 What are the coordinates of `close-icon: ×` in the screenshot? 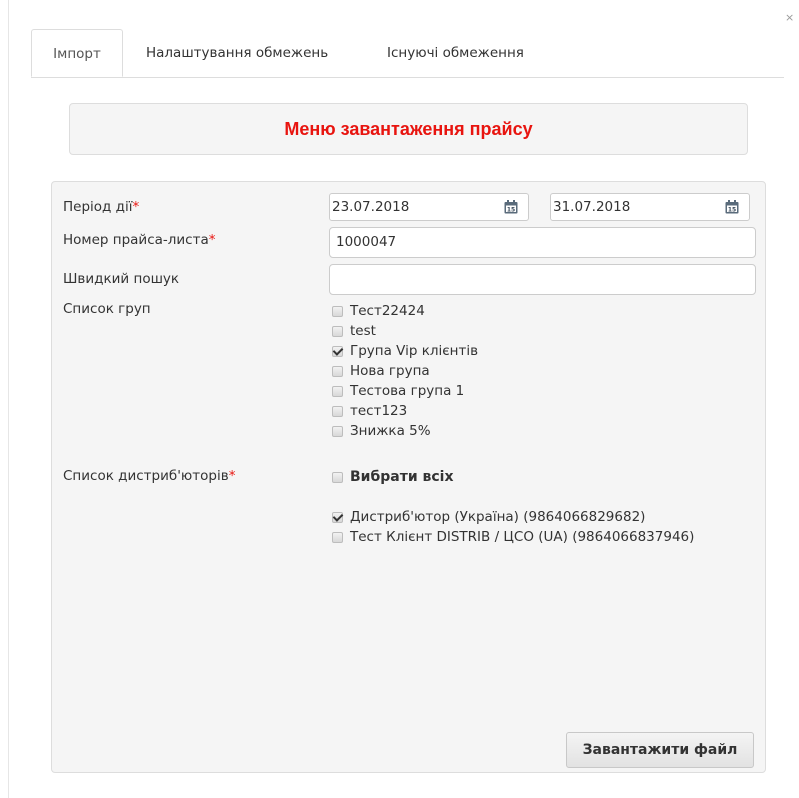 It's located at (789, 17).